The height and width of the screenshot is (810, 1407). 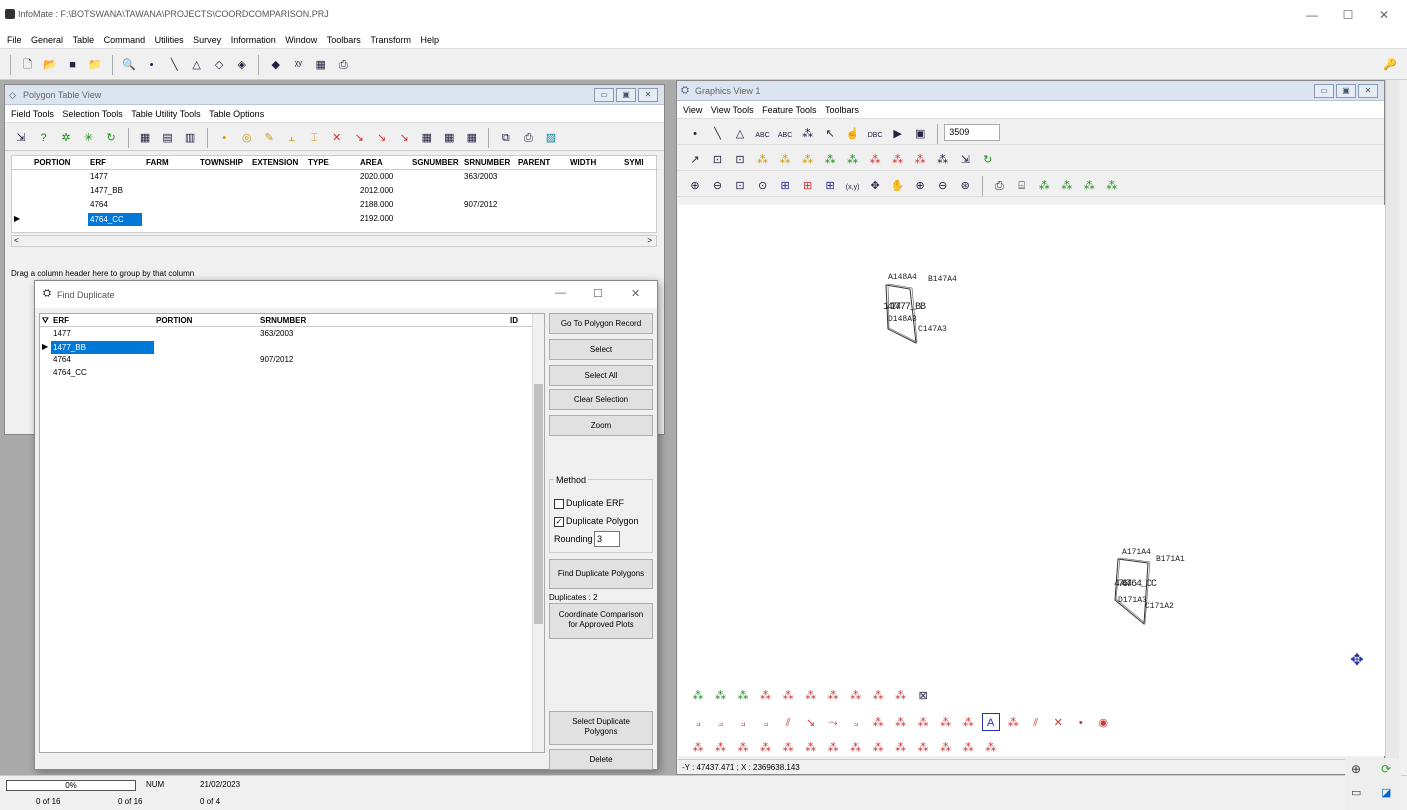 I want to click on select-button: Select, so click(x=601, y=349).